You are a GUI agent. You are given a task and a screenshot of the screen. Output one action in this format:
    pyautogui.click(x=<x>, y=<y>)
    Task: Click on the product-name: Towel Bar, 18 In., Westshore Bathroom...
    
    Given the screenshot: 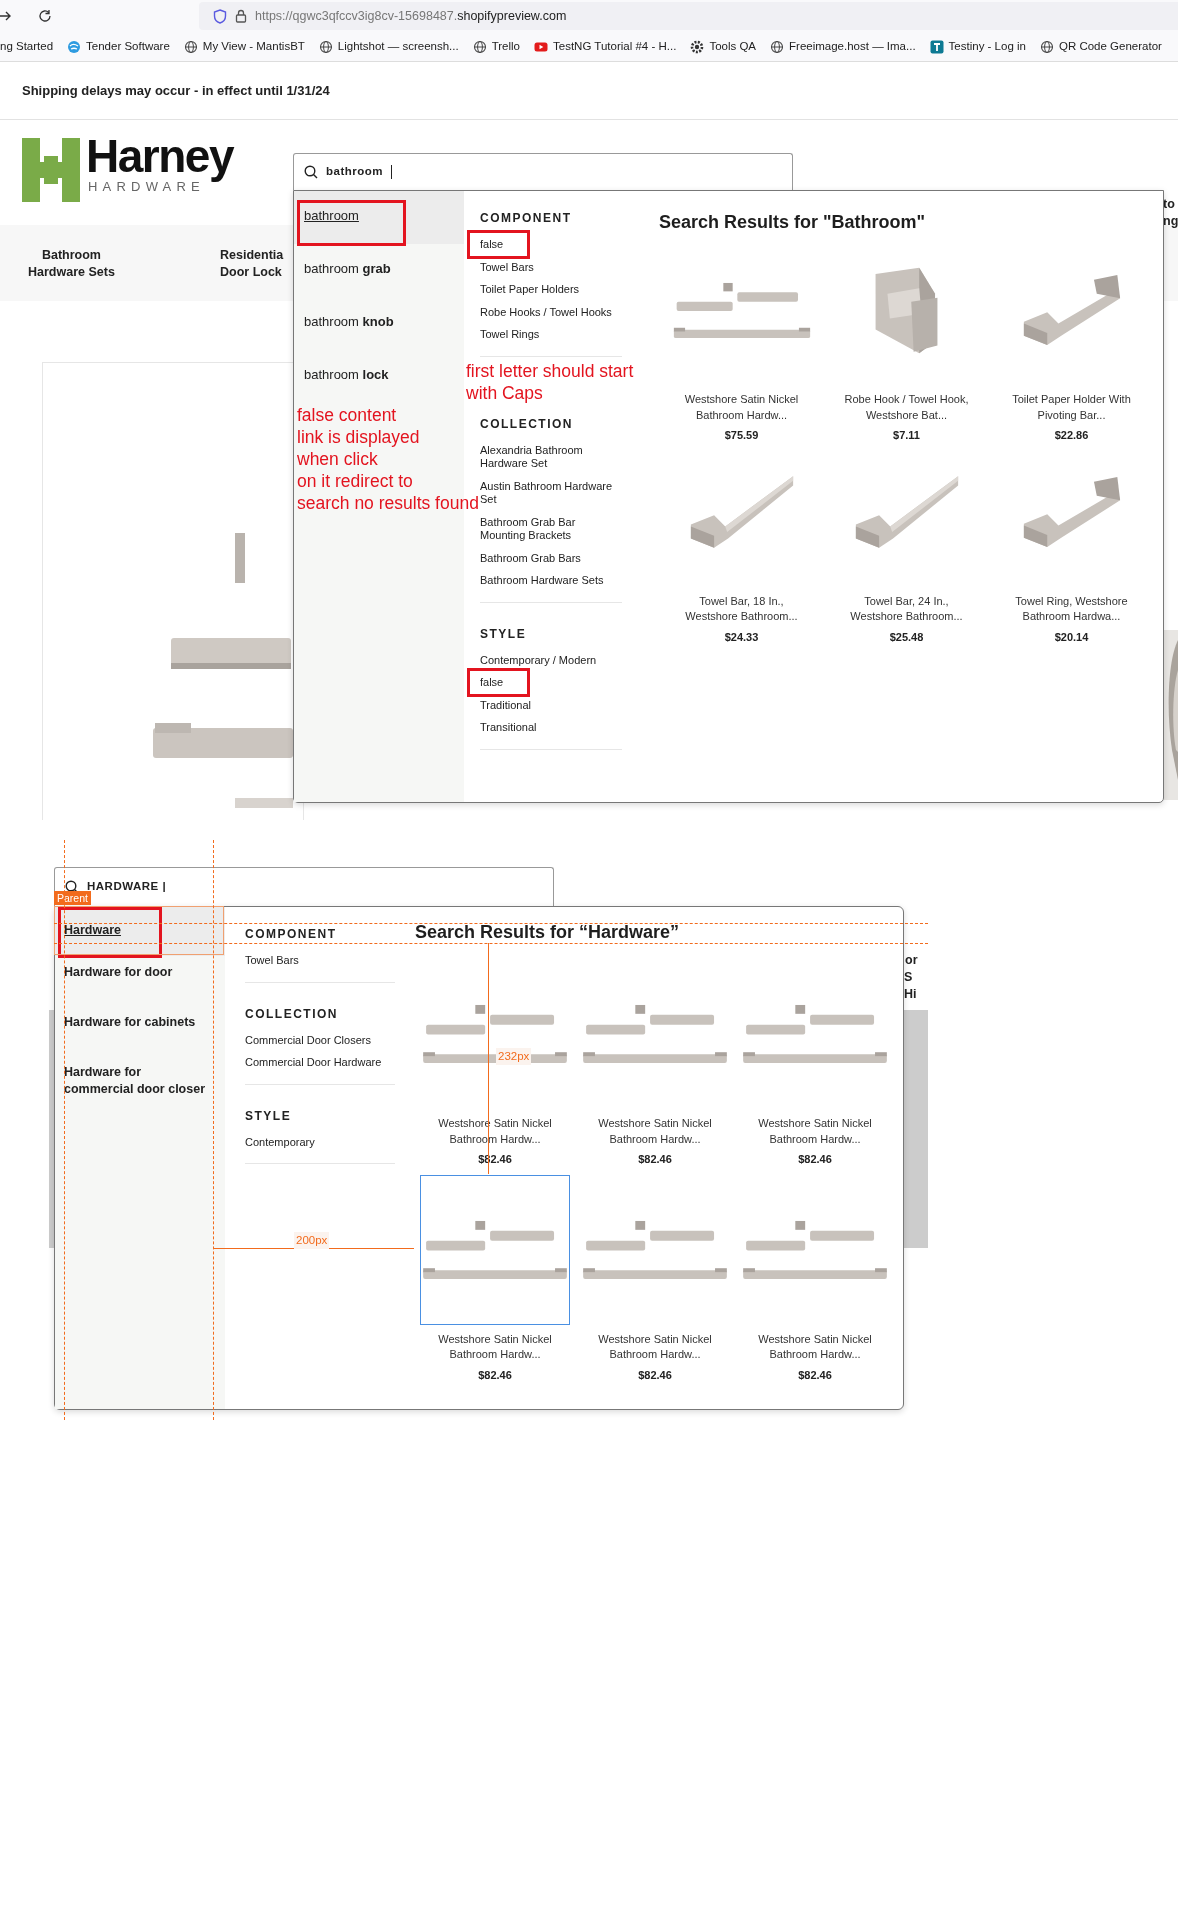 What is the action you would take?
    pyautogui.click(x=741, y=609)
    